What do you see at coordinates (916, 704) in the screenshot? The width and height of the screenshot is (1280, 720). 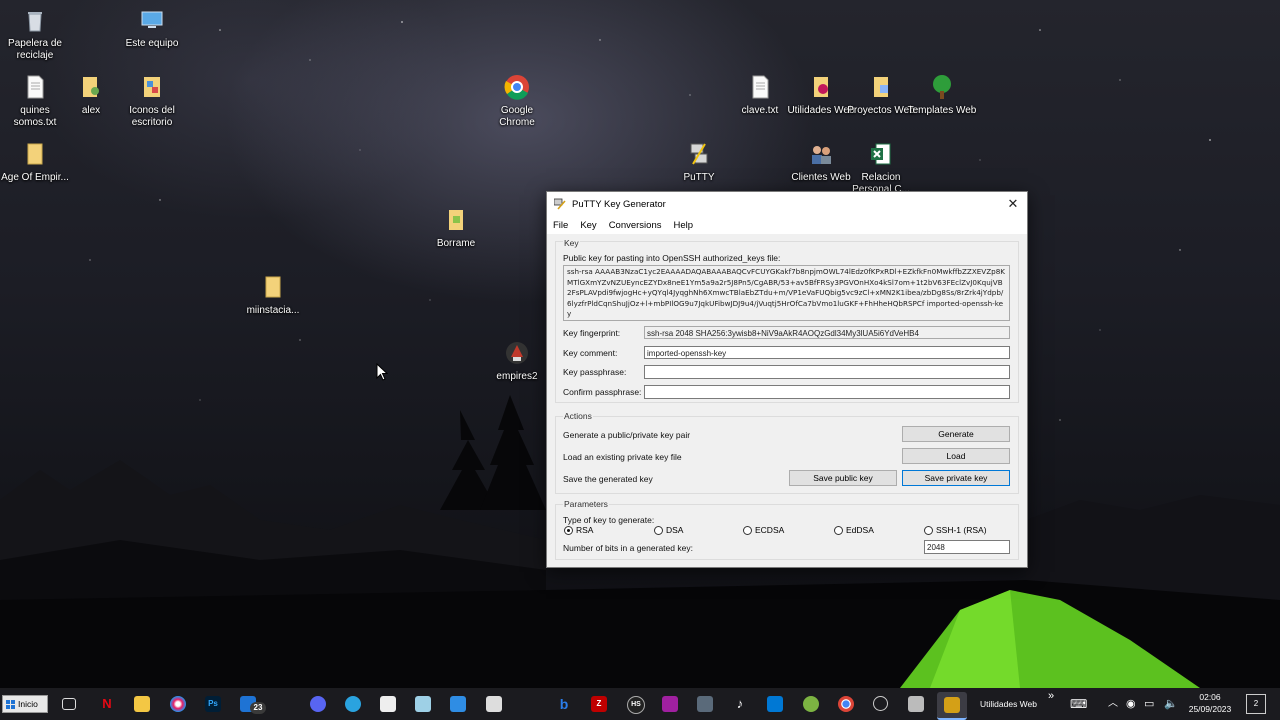 I see `putty-taskbar-icon` at bounding box center [916, 704].